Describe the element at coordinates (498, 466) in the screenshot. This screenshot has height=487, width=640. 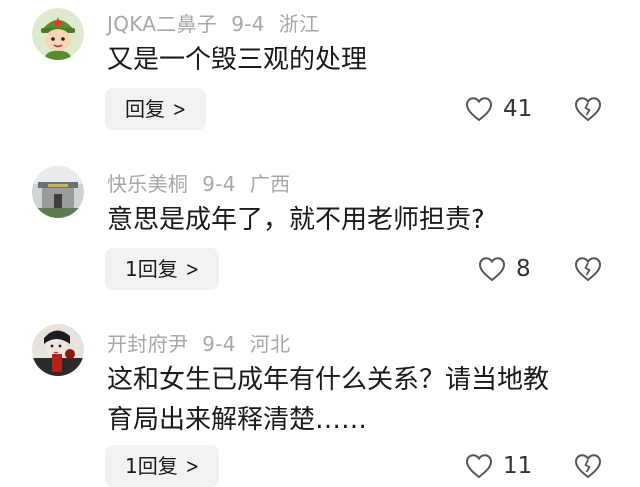
I see `like-button: 11` at that location.